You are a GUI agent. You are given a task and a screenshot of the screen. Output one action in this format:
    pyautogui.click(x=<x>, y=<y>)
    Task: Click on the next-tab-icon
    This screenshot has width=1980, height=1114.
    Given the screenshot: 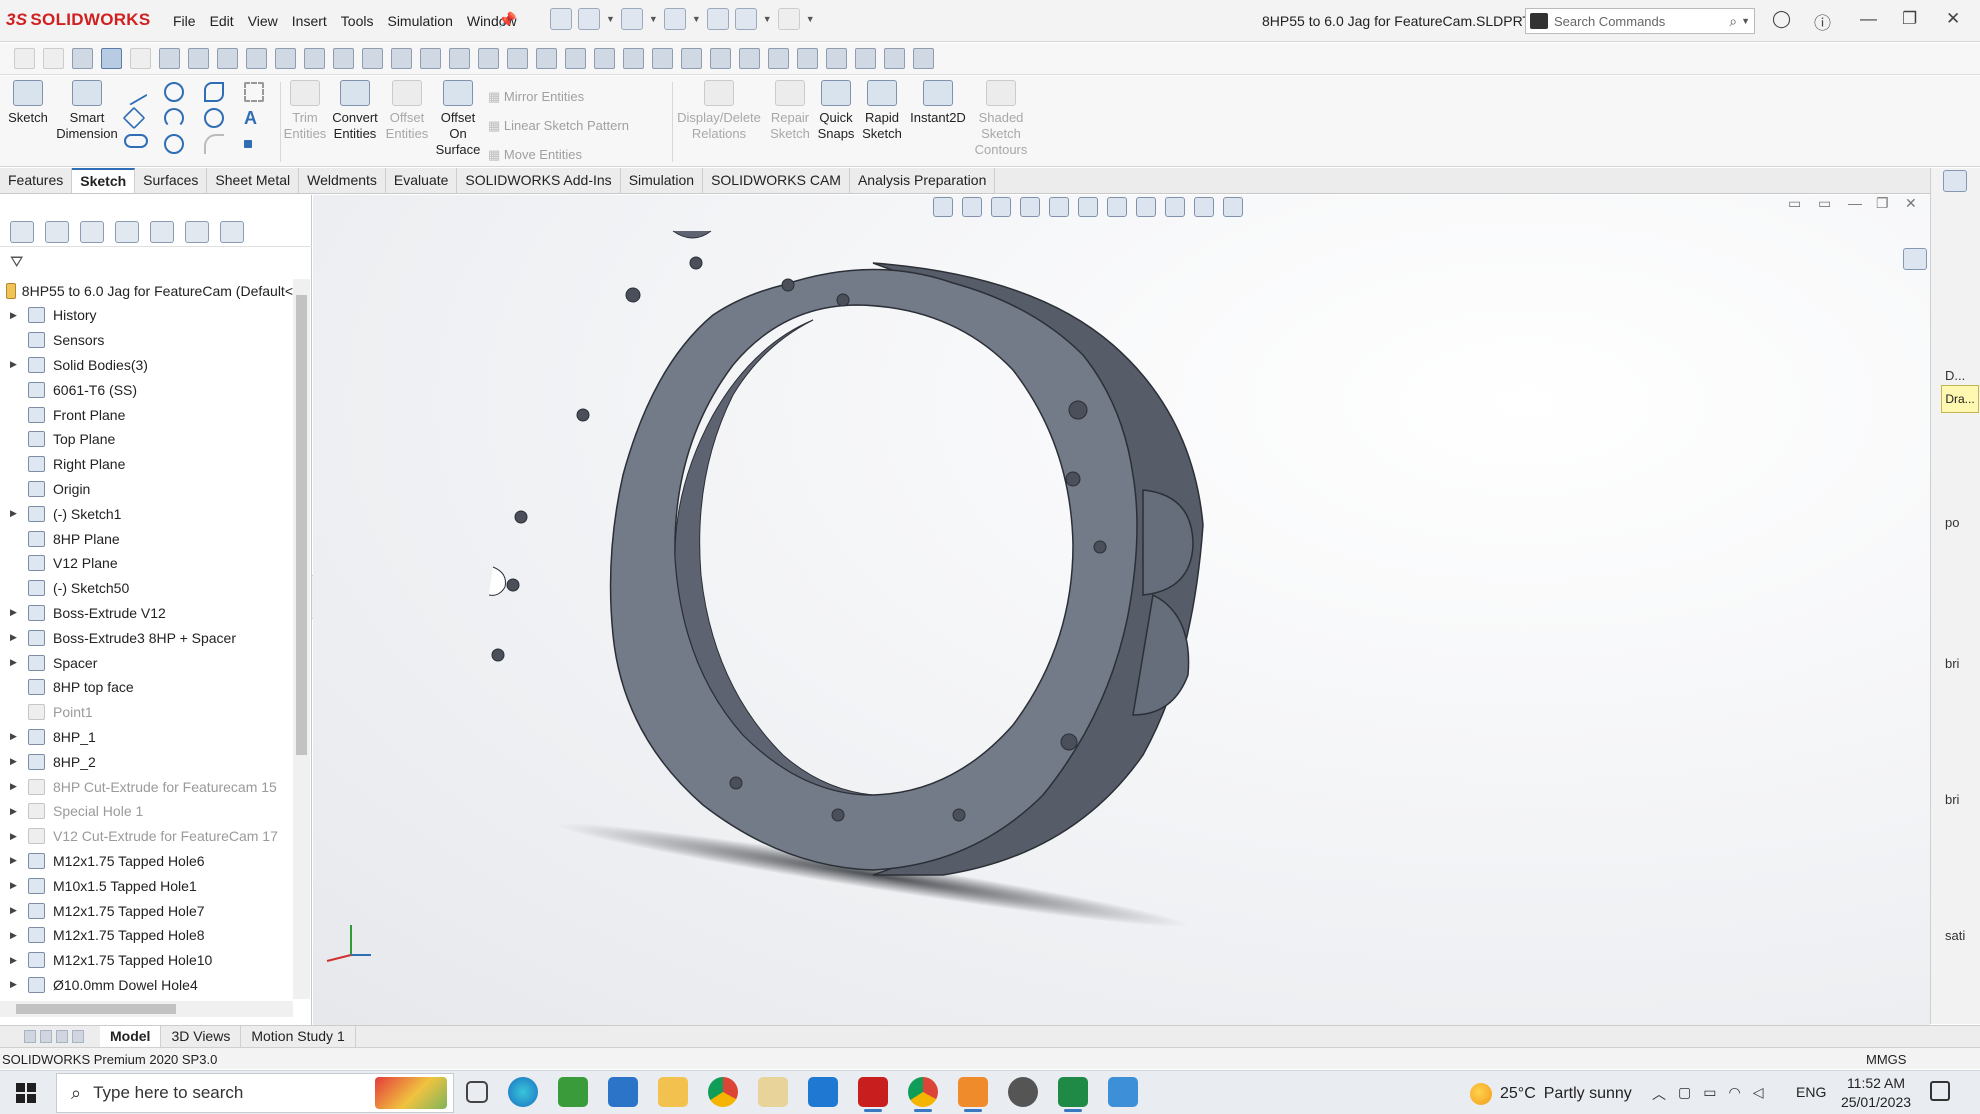 What is the action you would take?
    pyautogui.click(x=62, y=1036)
    